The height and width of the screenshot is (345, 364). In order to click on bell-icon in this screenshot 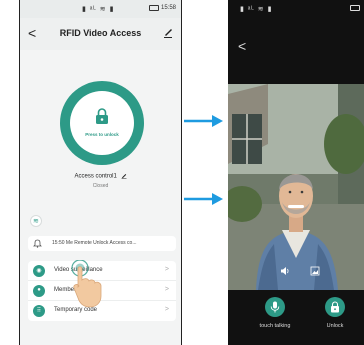, I will do `click(37, 243)`.